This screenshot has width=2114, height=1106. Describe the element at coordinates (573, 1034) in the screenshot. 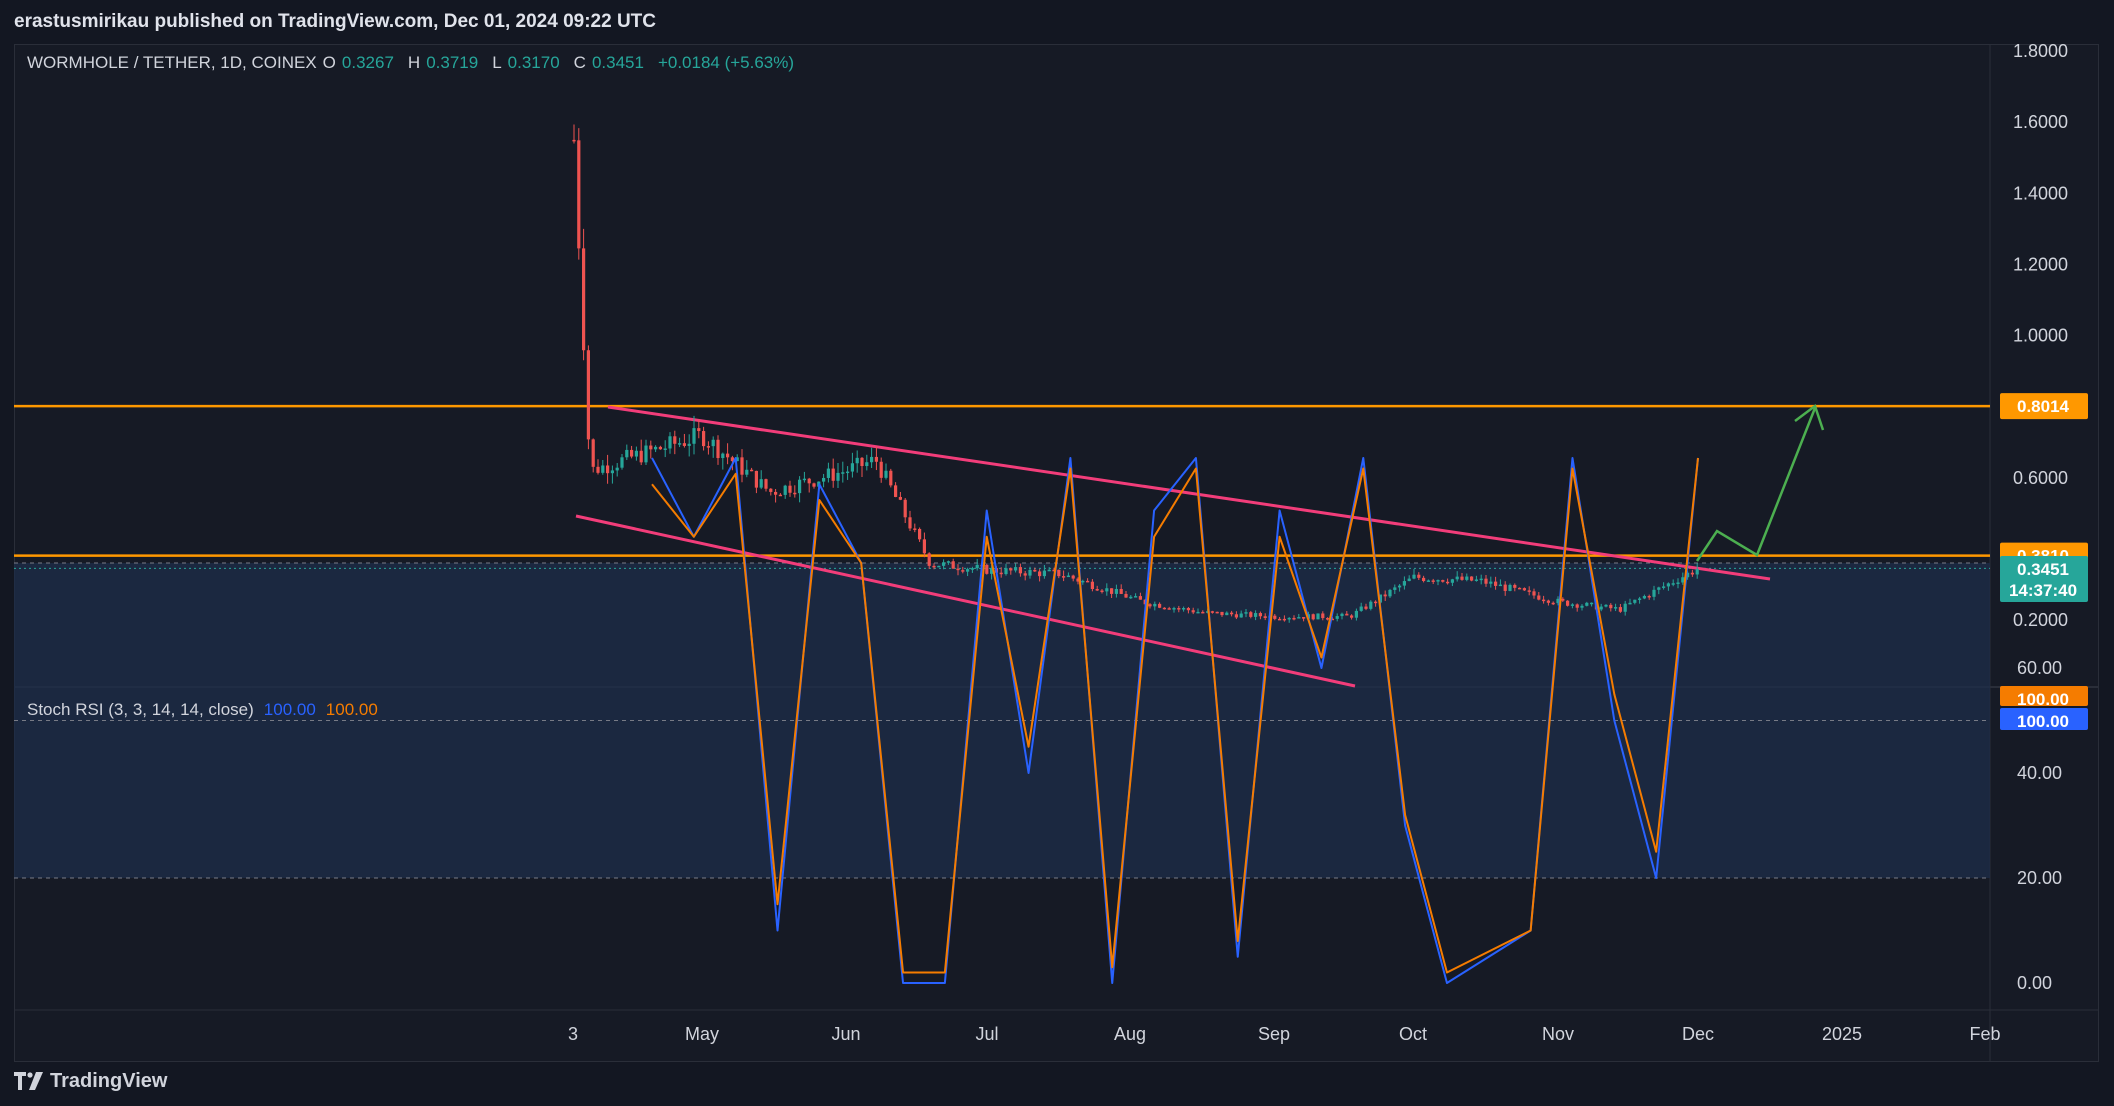

I see `time-tick-label: 3` at that location.